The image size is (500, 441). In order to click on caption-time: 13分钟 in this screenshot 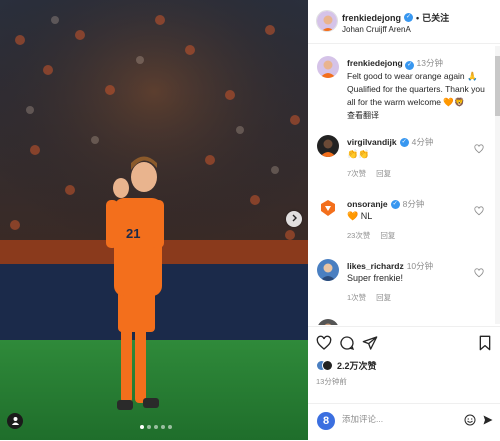, I will do `click(429, 63)`.